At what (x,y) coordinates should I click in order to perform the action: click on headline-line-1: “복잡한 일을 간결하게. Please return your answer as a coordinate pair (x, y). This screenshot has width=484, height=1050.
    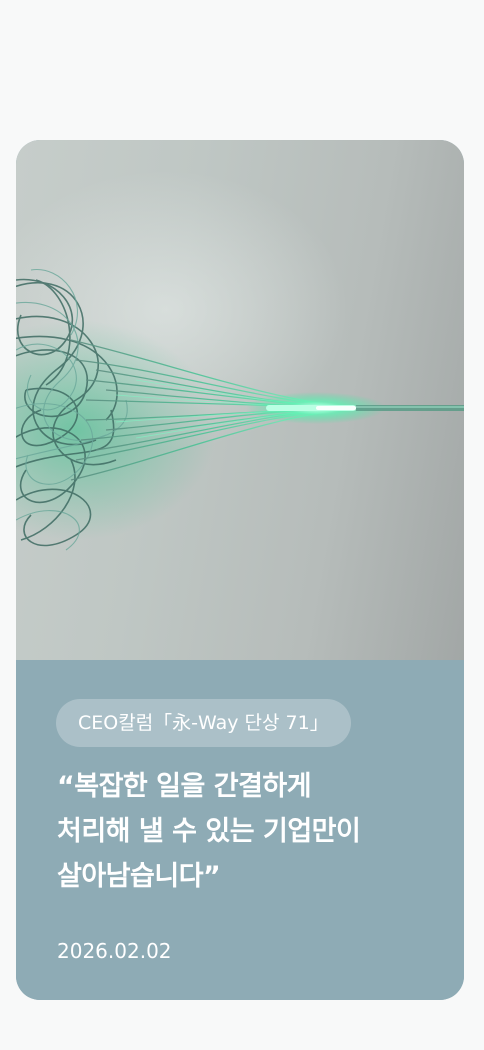
    Looking at the image, I should click on (184, 786).